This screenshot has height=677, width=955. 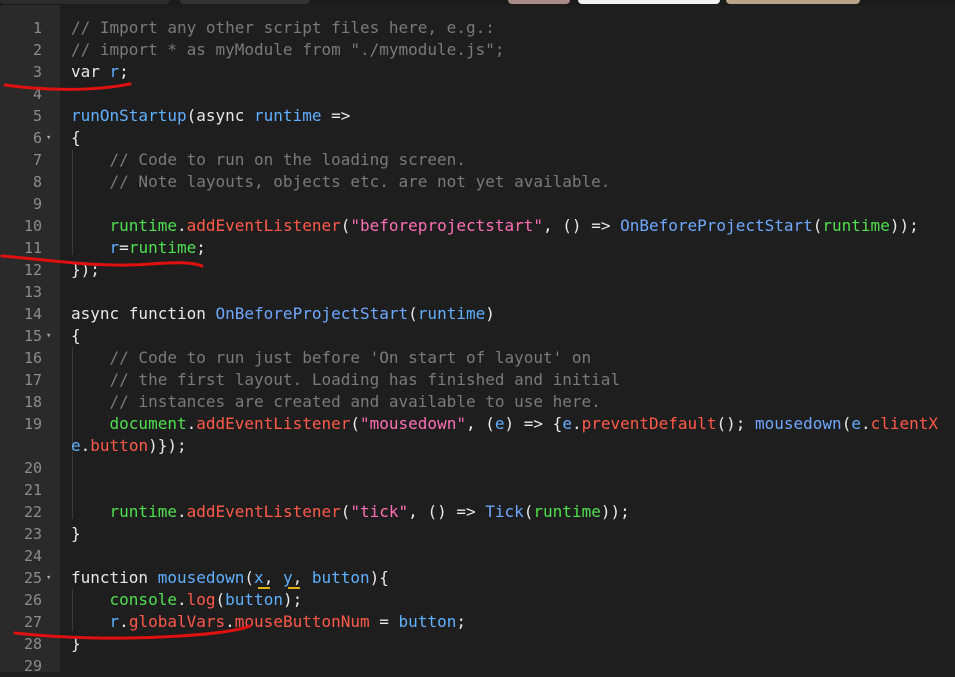 I want to click on line-number: 9, so click(x=37, y=204).